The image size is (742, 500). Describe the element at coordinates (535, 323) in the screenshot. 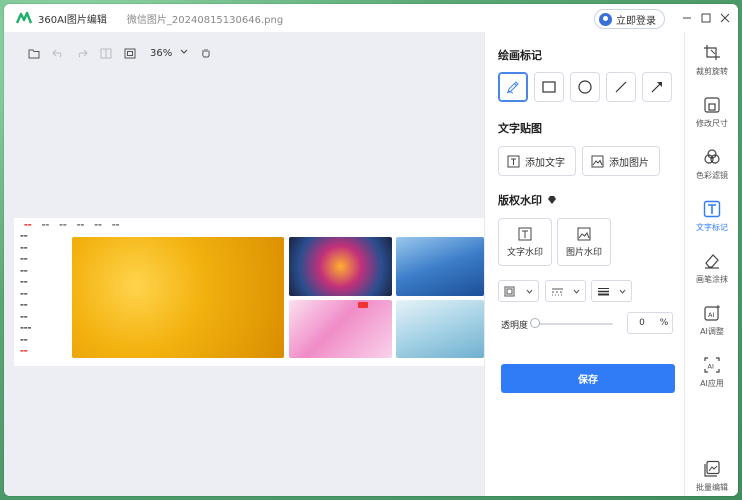

I see `opacity-slider-handle` at that location.